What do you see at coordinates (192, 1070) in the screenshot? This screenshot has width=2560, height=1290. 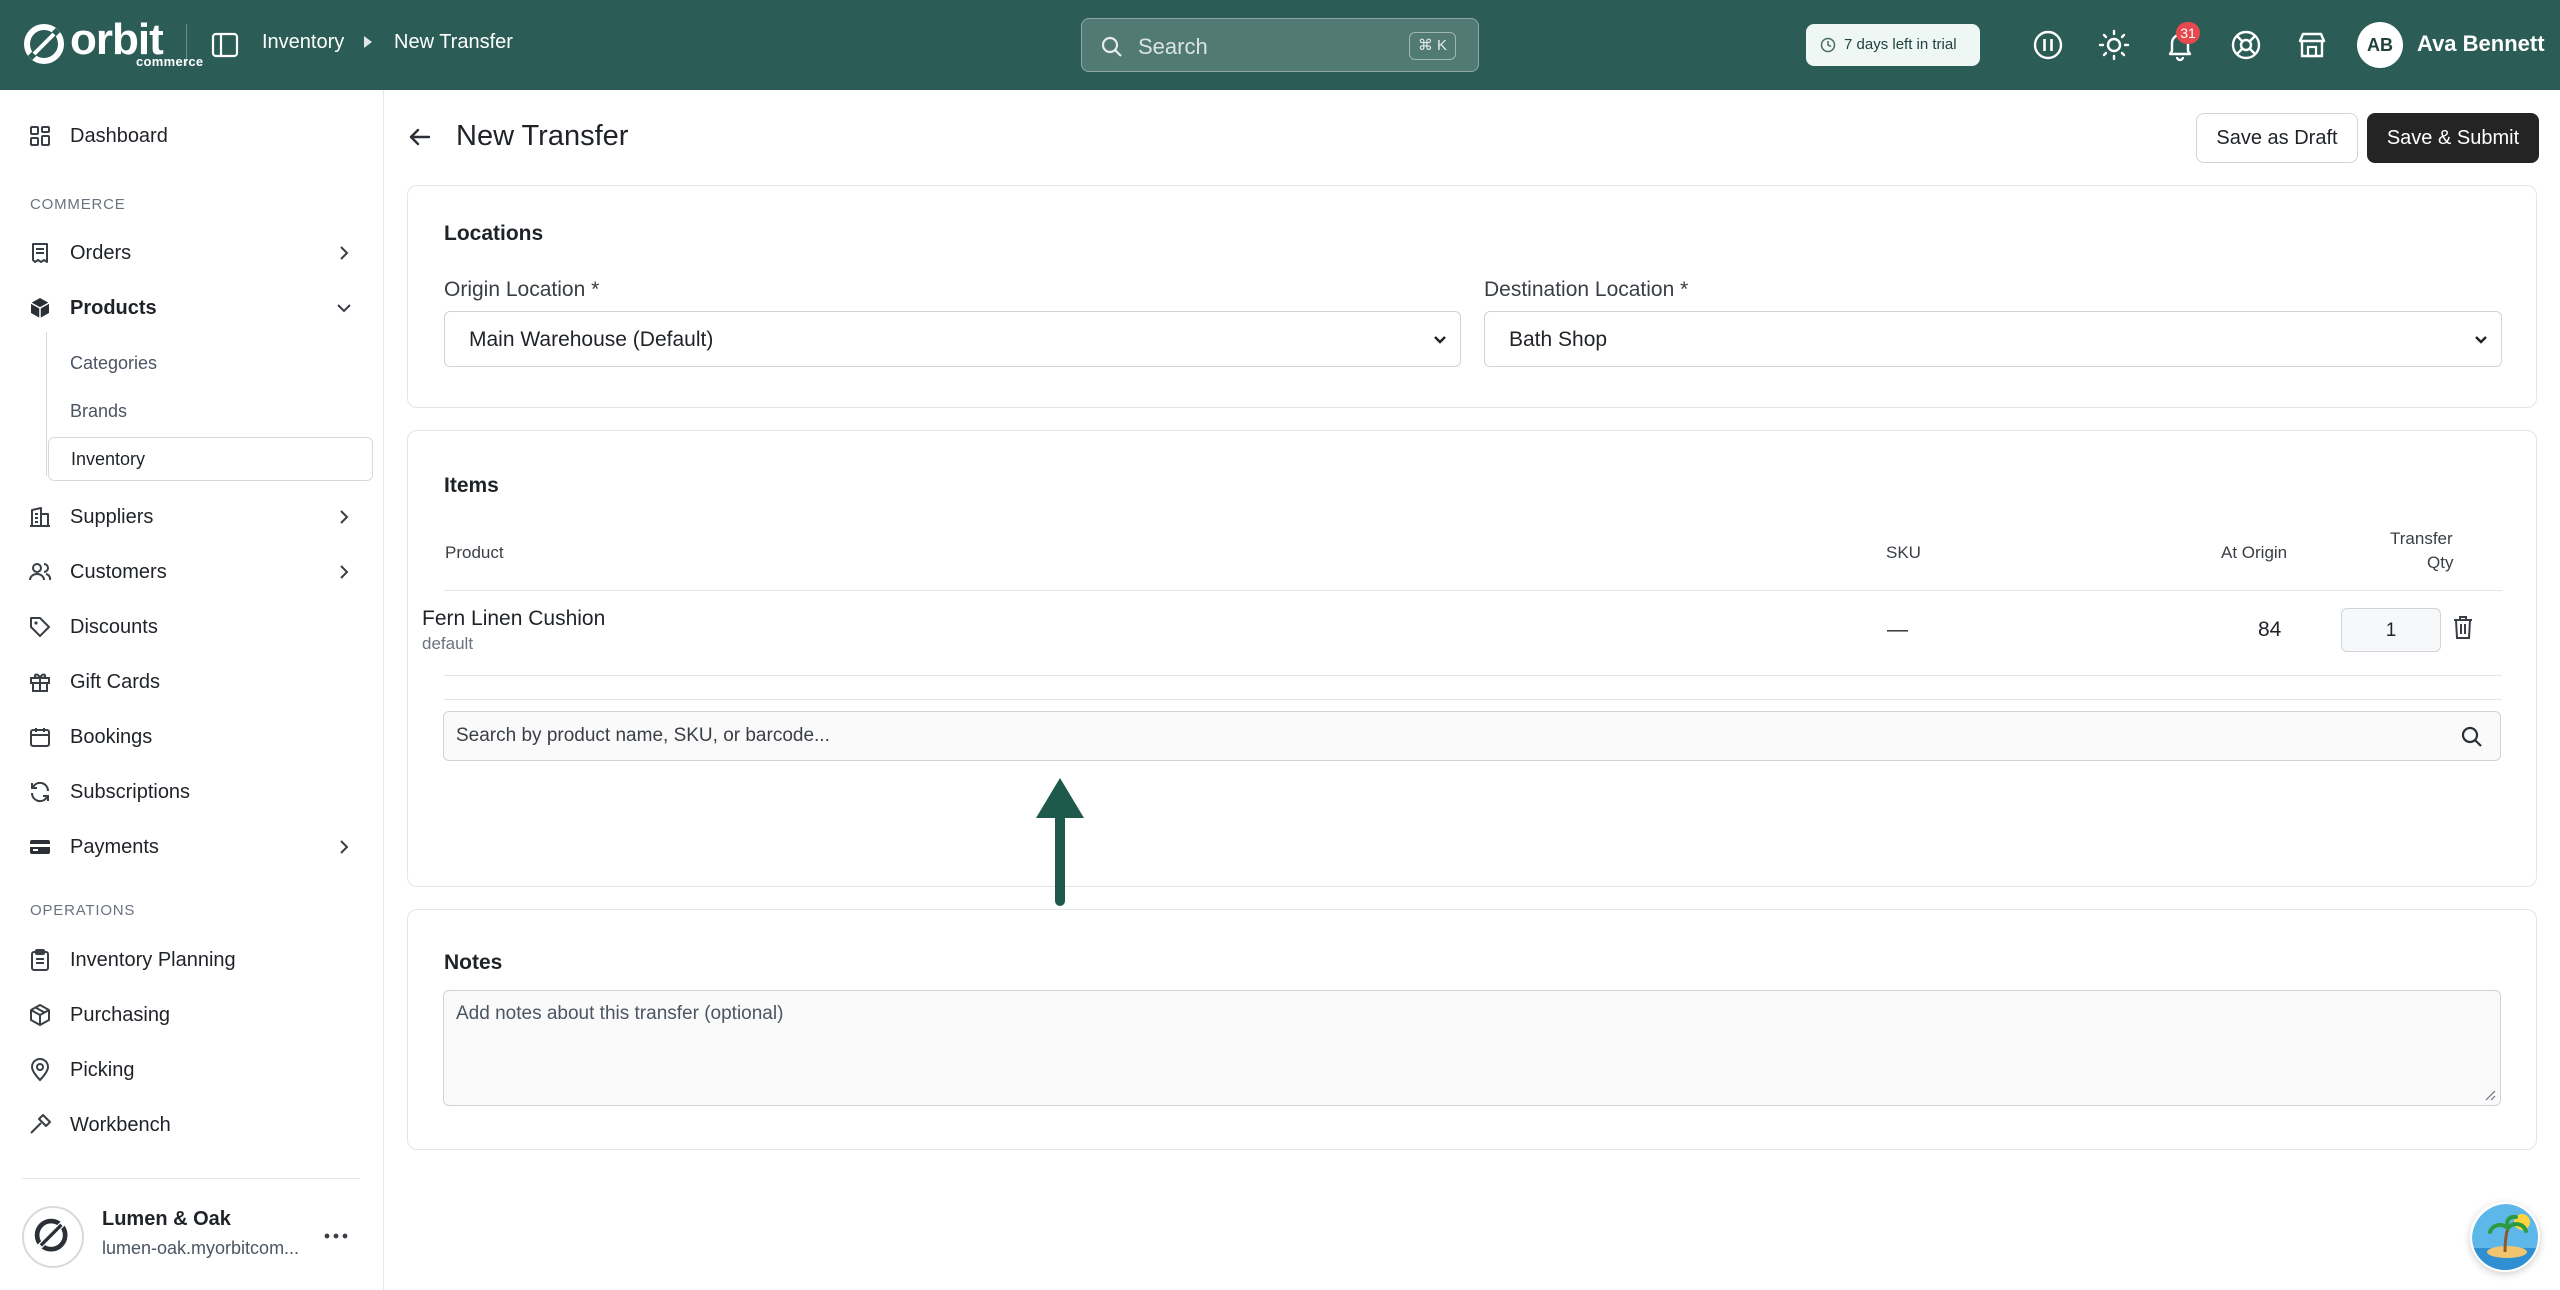 I see `sidebar-item-picking: Picking` at bounding box center [192, 1070].